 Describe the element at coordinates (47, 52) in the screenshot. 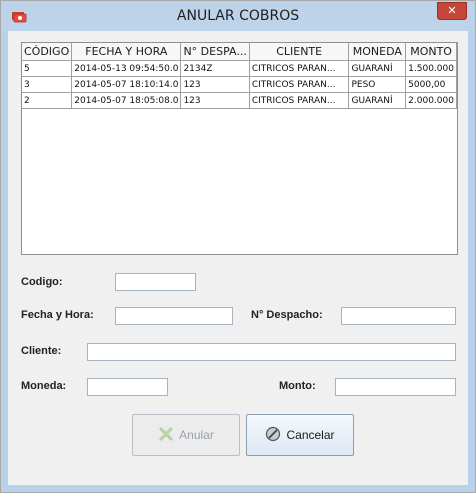

I see `column-header-codigo: CÓDIGO` at that location.